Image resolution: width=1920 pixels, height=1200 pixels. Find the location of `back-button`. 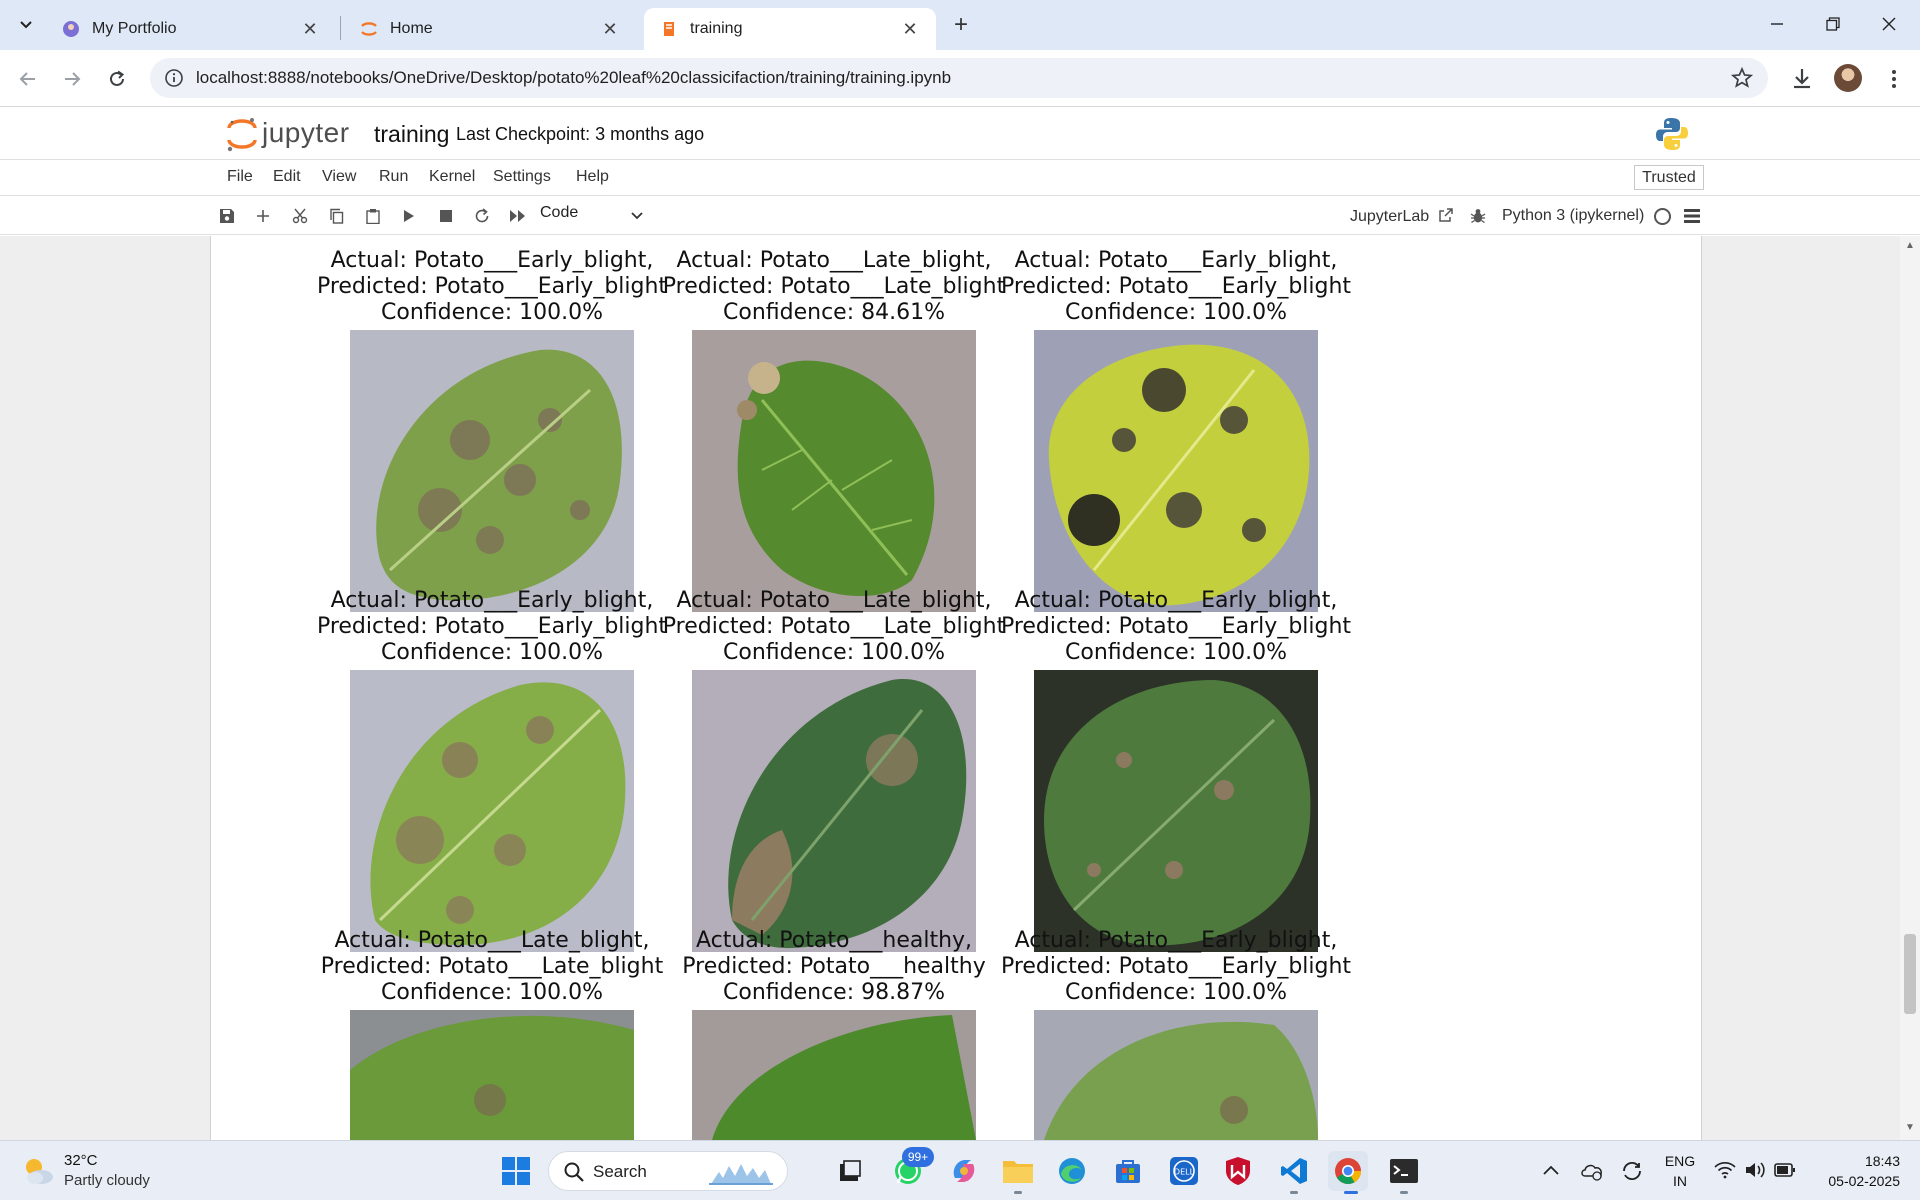

back-button is located at coordinates (28, 79).